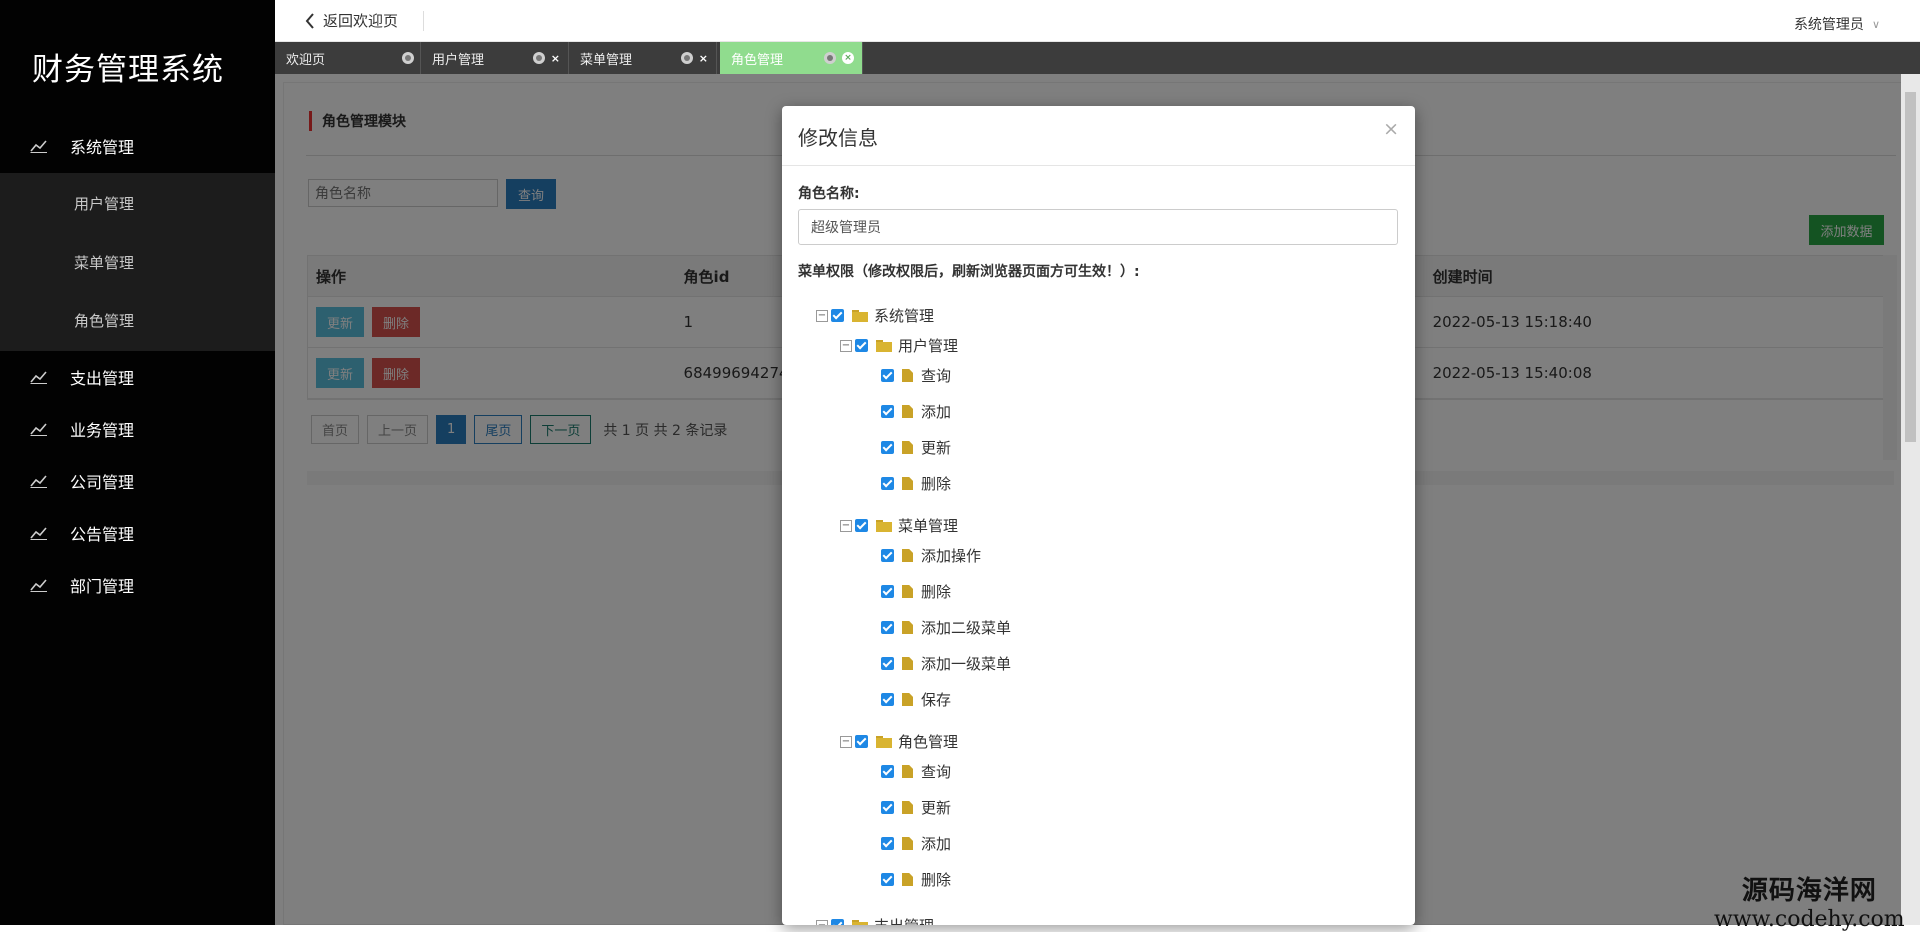  Describe the element at coordinates (104, 203) in the screenshot. I see `sidebar-item-users: 用户管理` at that location.